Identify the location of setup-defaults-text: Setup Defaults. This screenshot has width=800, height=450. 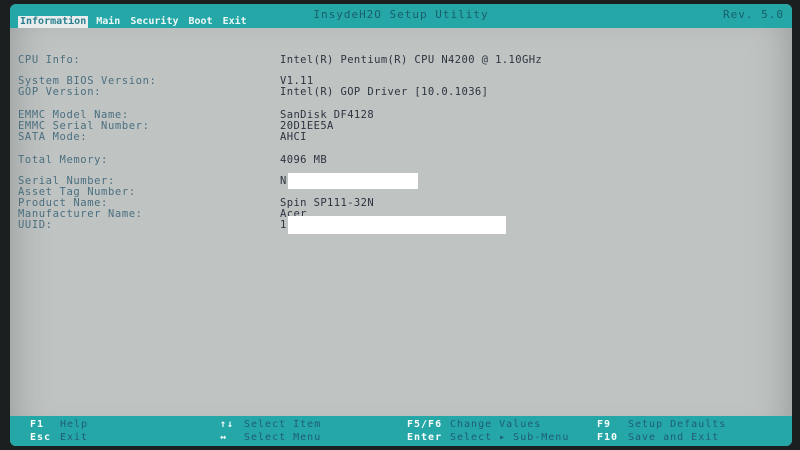
(677, 424).